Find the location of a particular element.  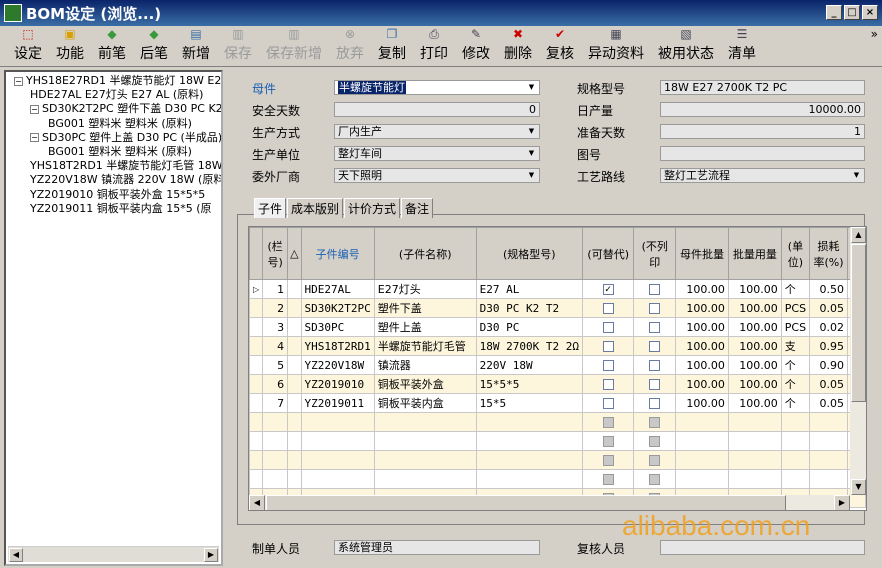

tree-node: YHS18T2RD1 半螺旋节能灯毛管 18W is located at coordinates (125, 166).